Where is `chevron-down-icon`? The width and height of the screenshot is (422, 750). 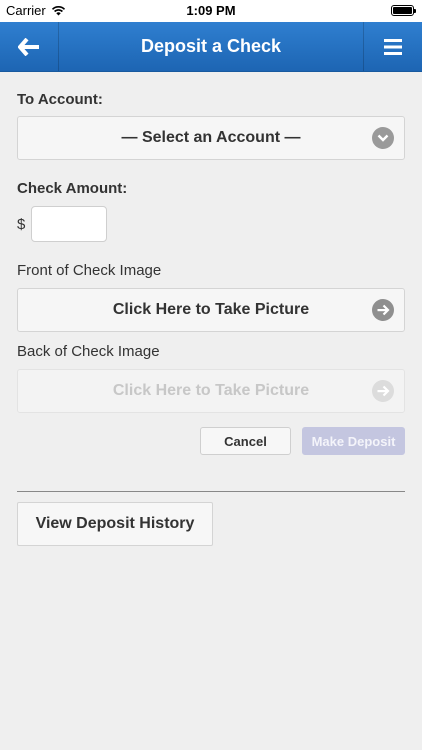 chevron-down-icon is located at coordinates (383, 138).